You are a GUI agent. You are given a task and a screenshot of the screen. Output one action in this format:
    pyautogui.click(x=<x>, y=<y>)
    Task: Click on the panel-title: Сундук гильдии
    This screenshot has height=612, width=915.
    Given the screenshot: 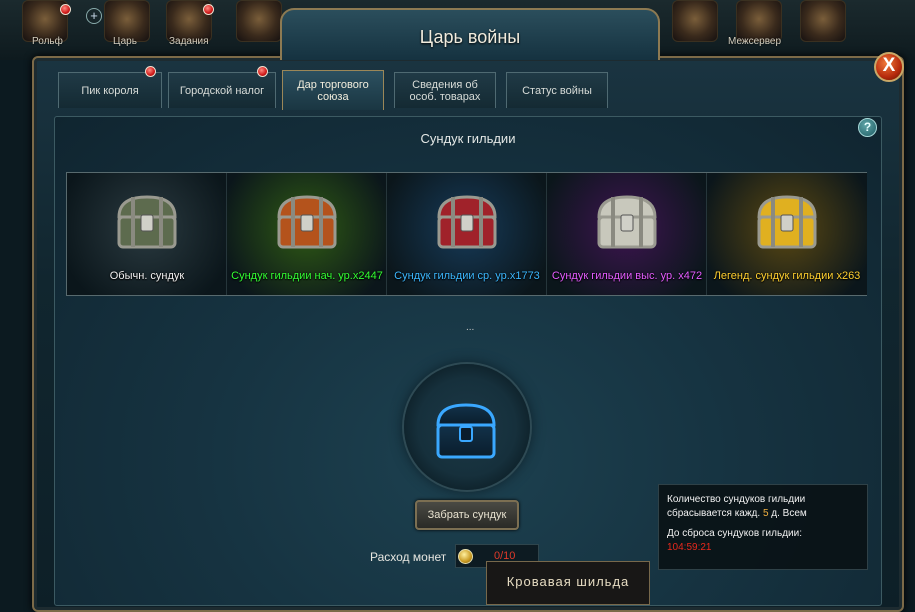 What is the action you would take?
    pyautogui.click(x=468, y=138)
    